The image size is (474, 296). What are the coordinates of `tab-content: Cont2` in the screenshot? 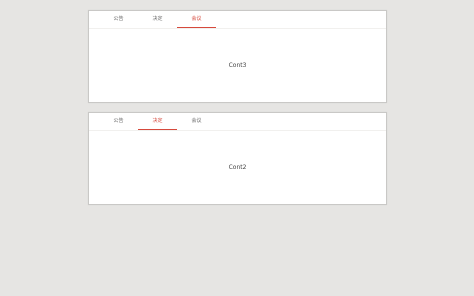 It's located at (237, 167).